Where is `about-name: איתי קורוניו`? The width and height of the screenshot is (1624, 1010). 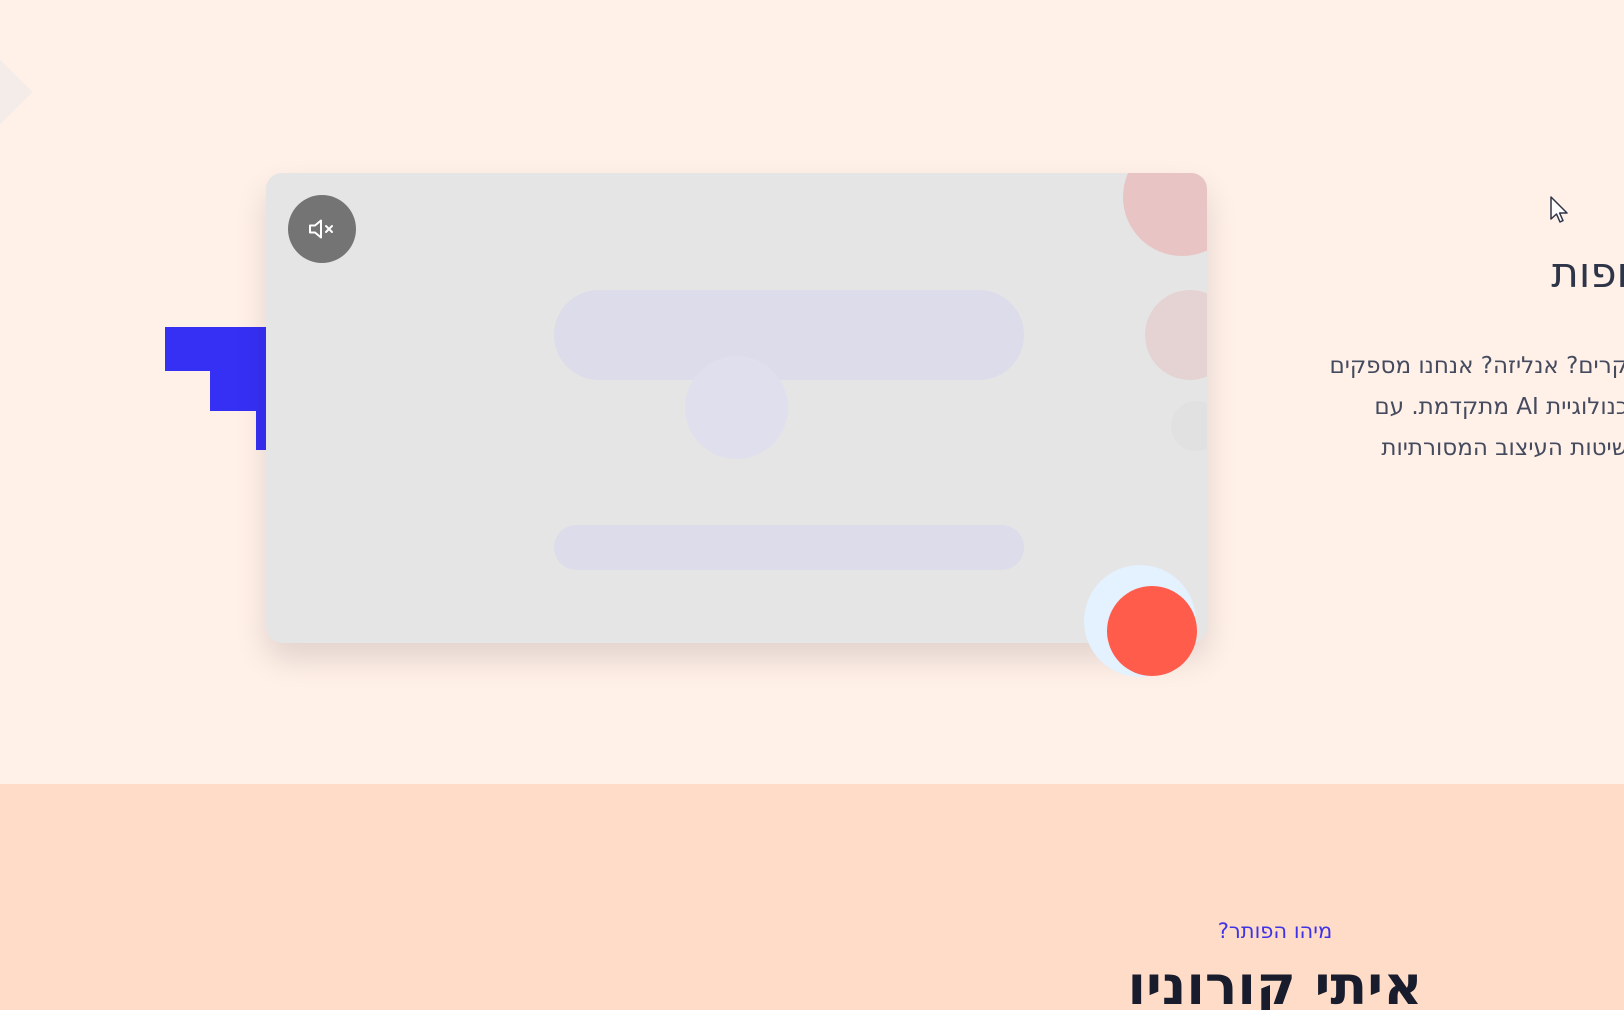 about-name: איתי קורוניו is located at coordinates (1275, 982).